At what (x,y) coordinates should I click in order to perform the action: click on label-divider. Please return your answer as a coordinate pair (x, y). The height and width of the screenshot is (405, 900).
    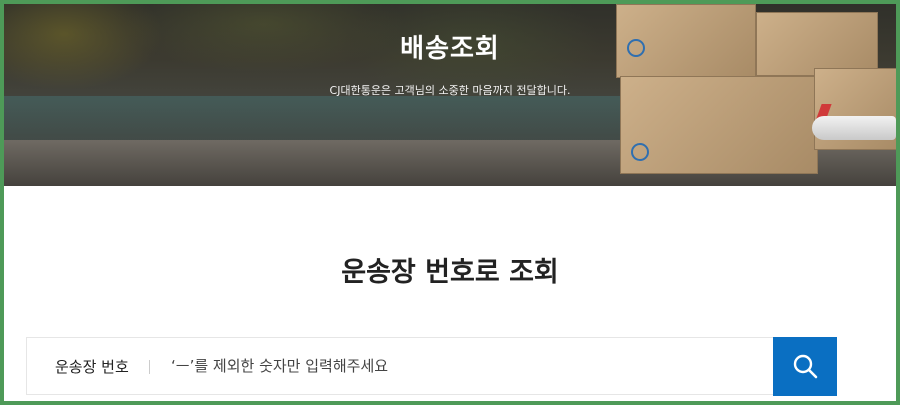
    Looking at the image, I should click on (149, 367).